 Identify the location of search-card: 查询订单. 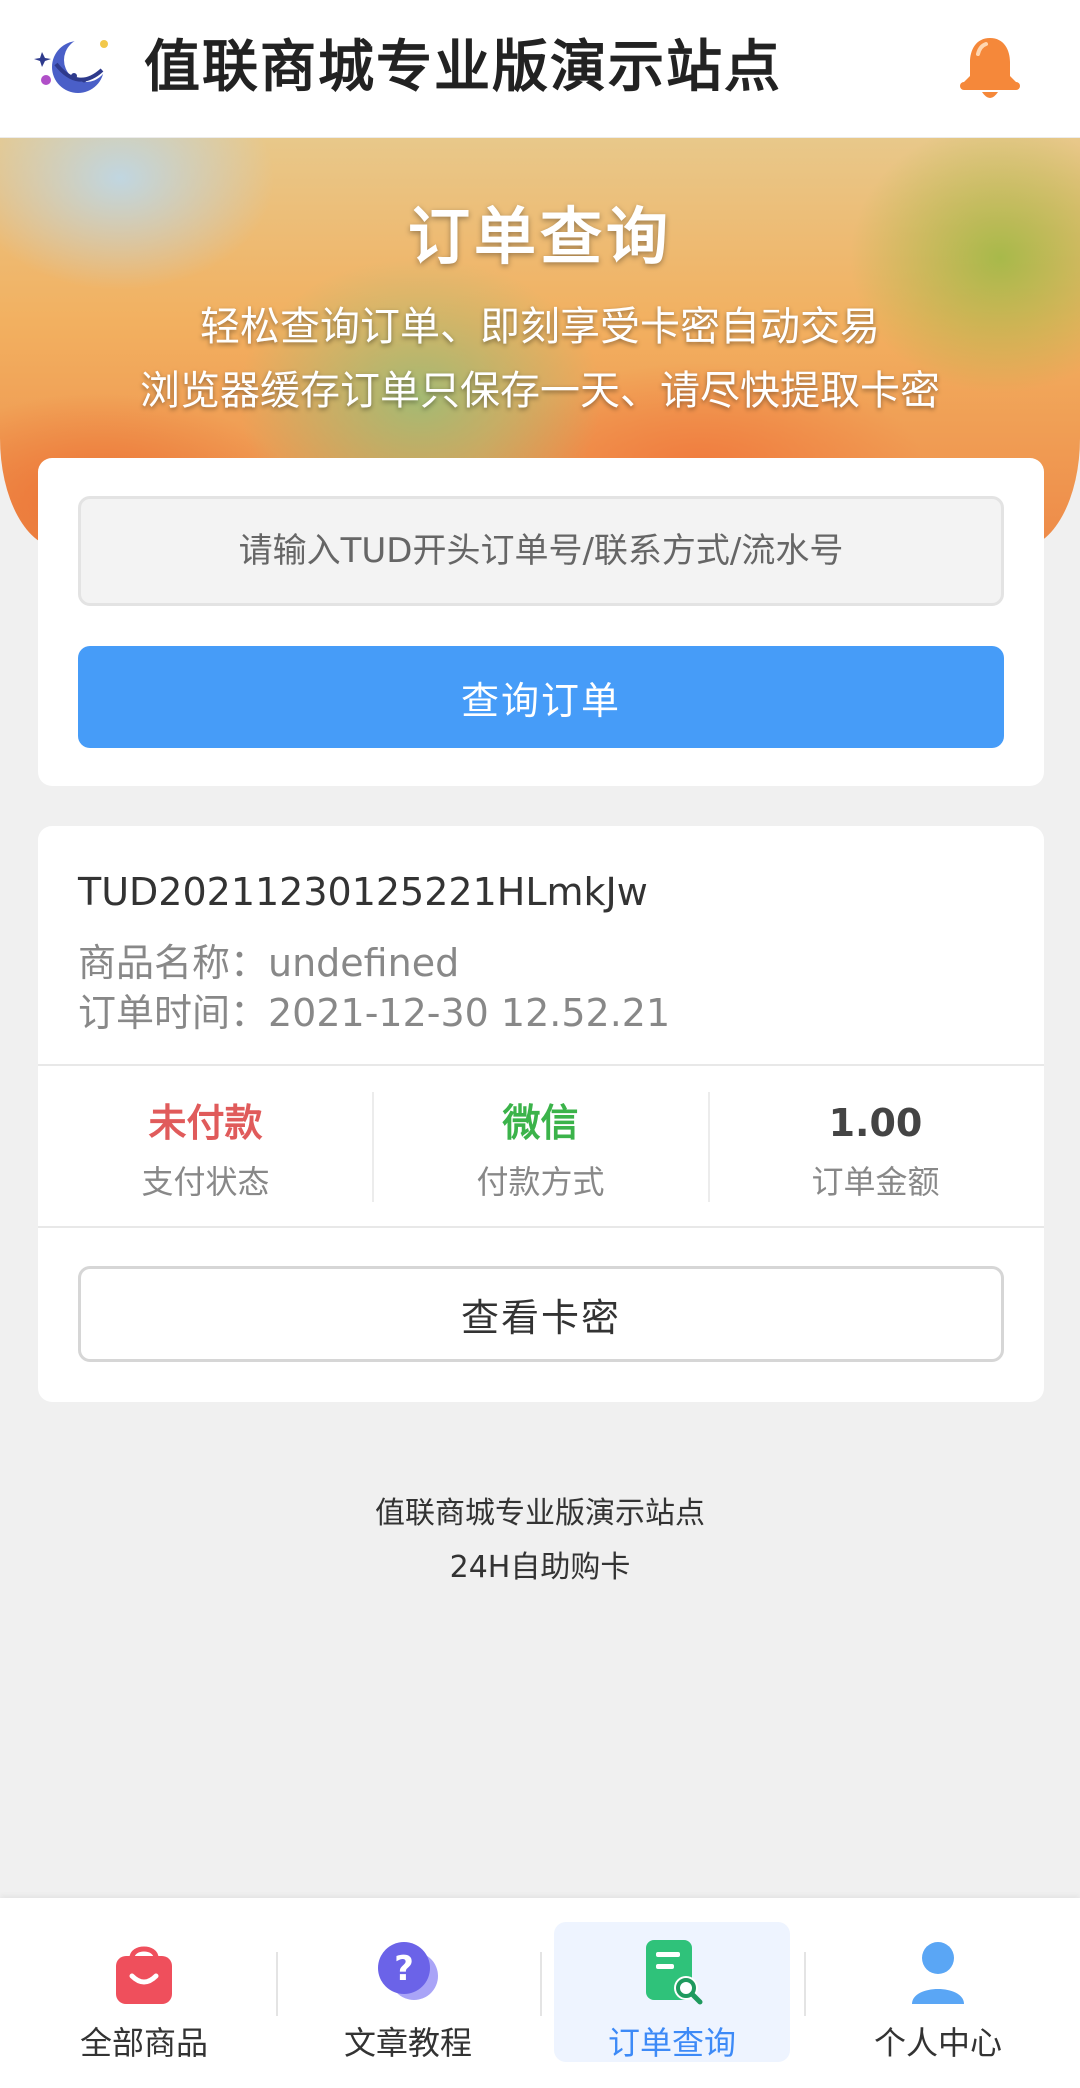
(541, 622).